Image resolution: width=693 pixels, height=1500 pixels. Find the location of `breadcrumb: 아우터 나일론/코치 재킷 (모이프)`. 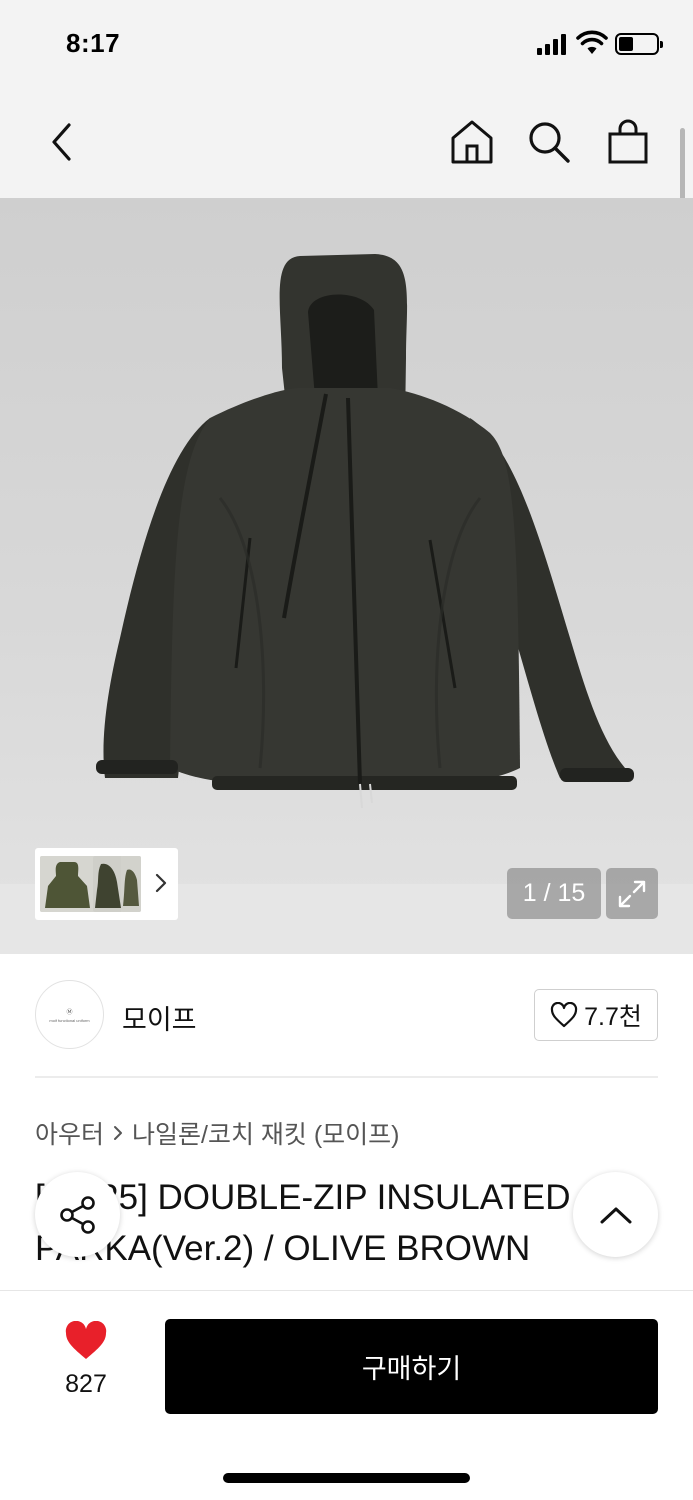

breadcrumb: 아우터 나일론/코치 재킷 (모이프) is located at coordinates (217, 1133).